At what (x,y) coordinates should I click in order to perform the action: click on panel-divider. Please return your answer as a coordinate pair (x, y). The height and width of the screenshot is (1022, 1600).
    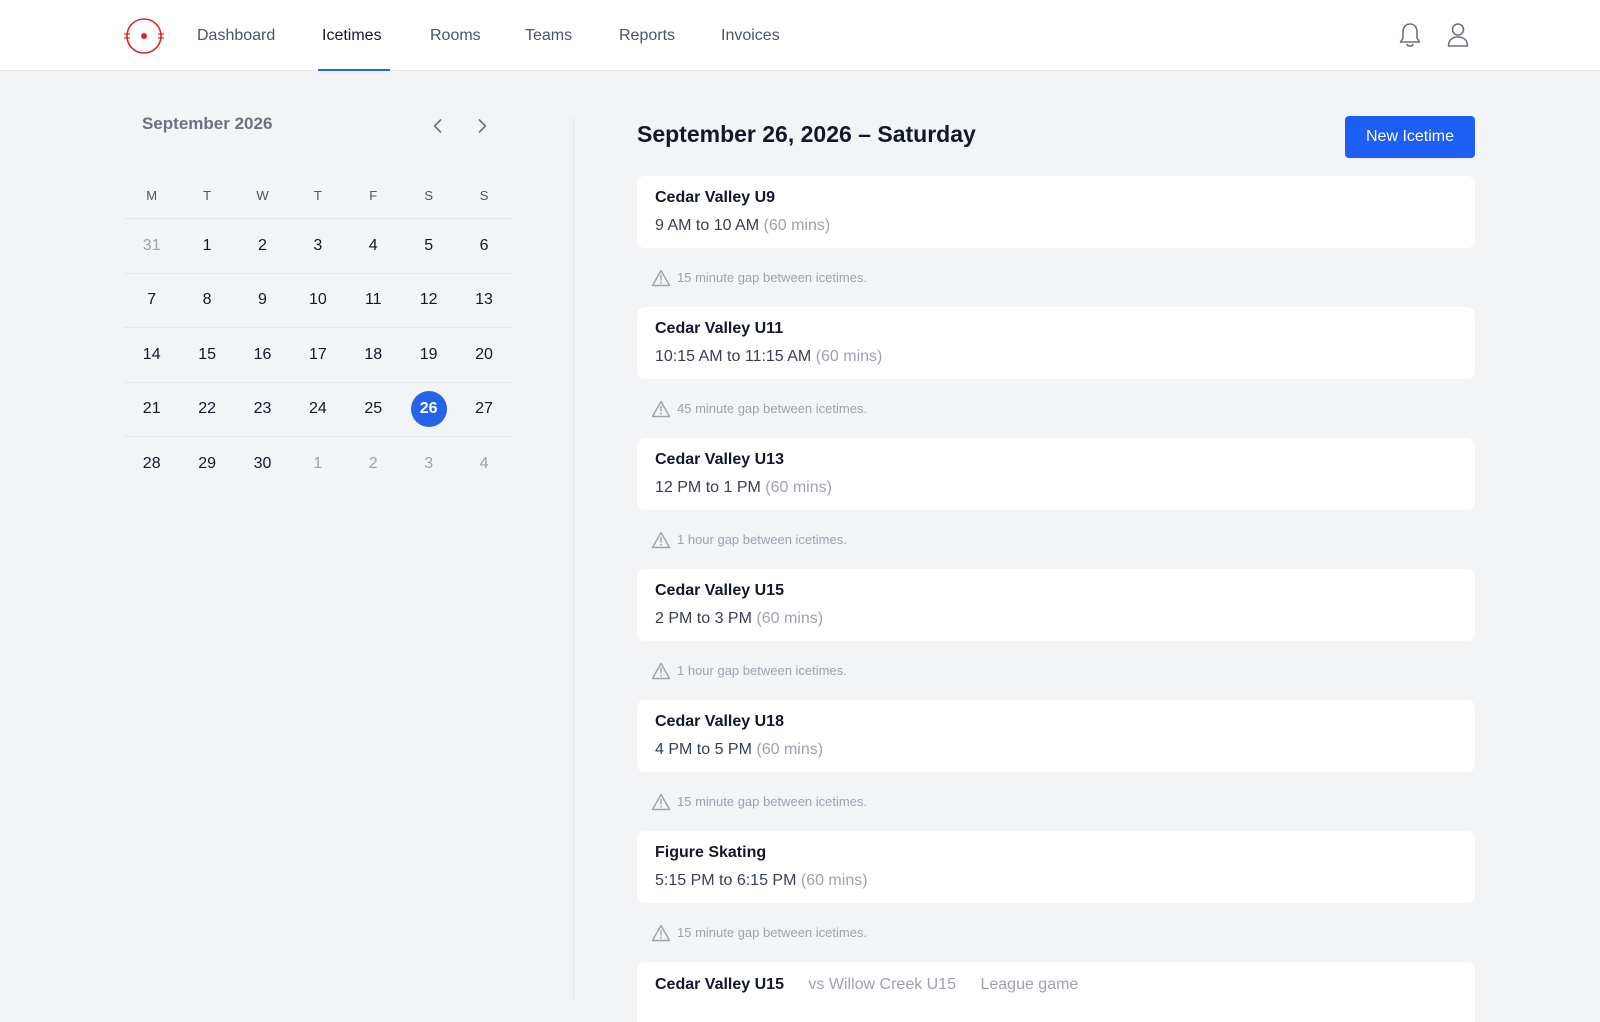
    Looking at the image, I should click on (573, 558).